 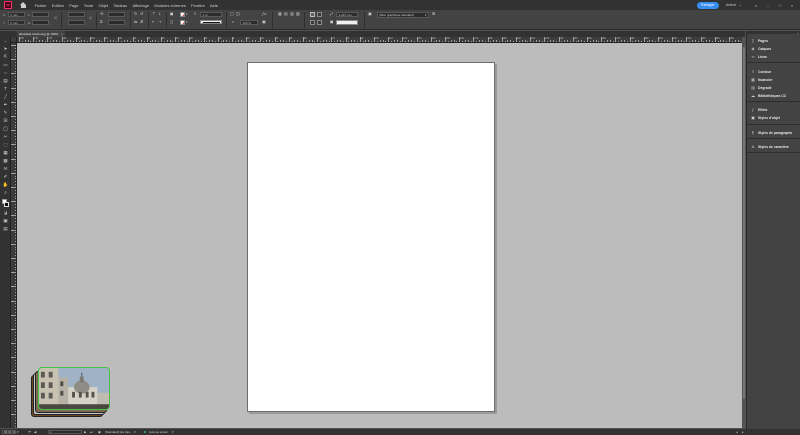 I want to click on fill-stroke-swatches, so click(x=5, y=203).